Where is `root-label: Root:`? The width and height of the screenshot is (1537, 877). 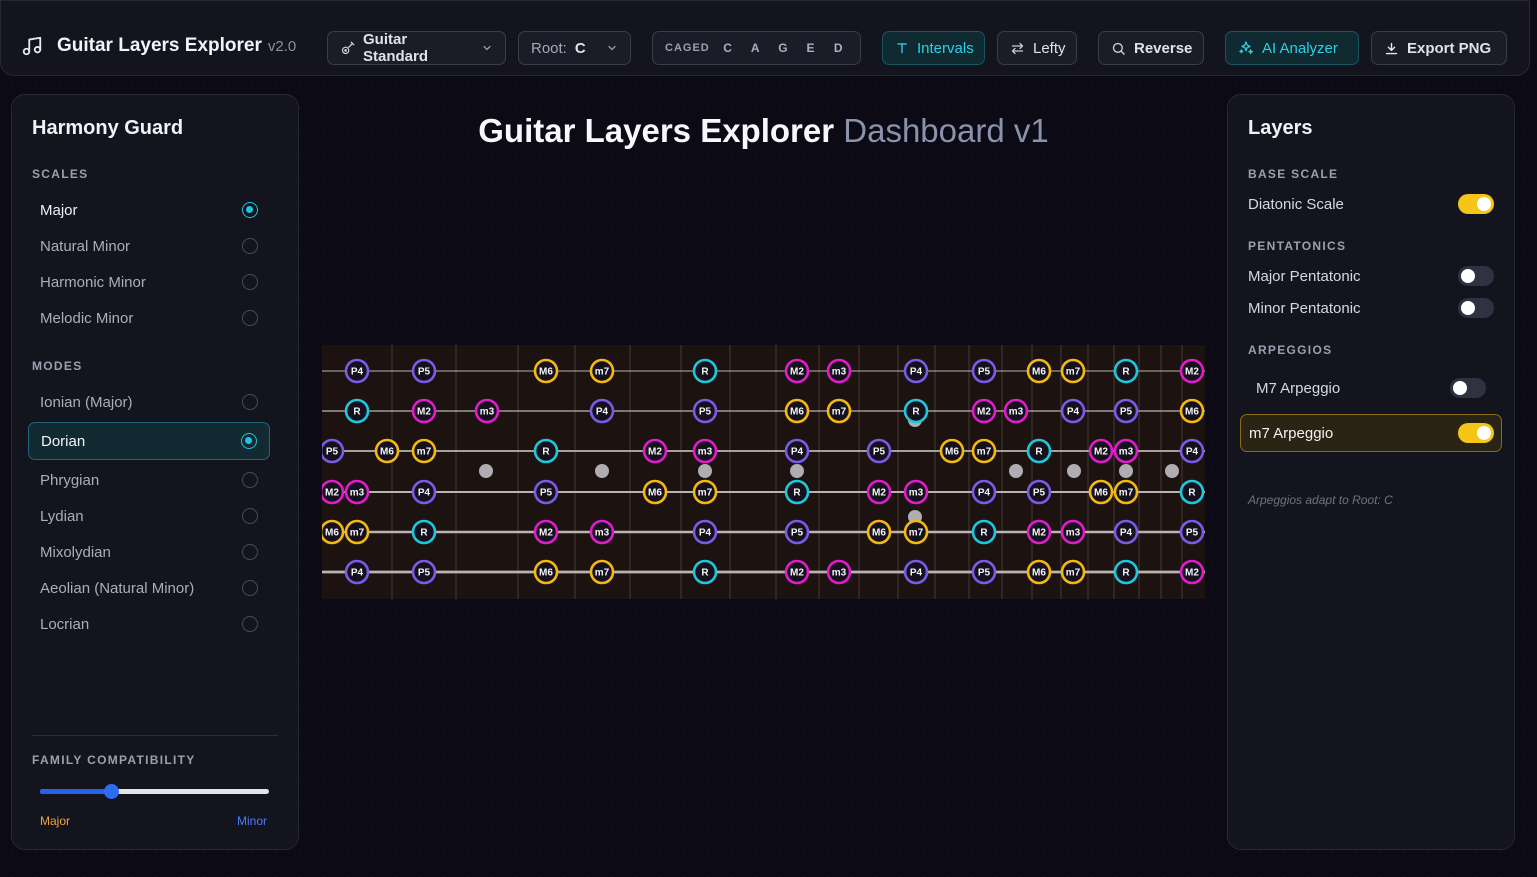 root-label: Root: is located at coordinates (549, 48).